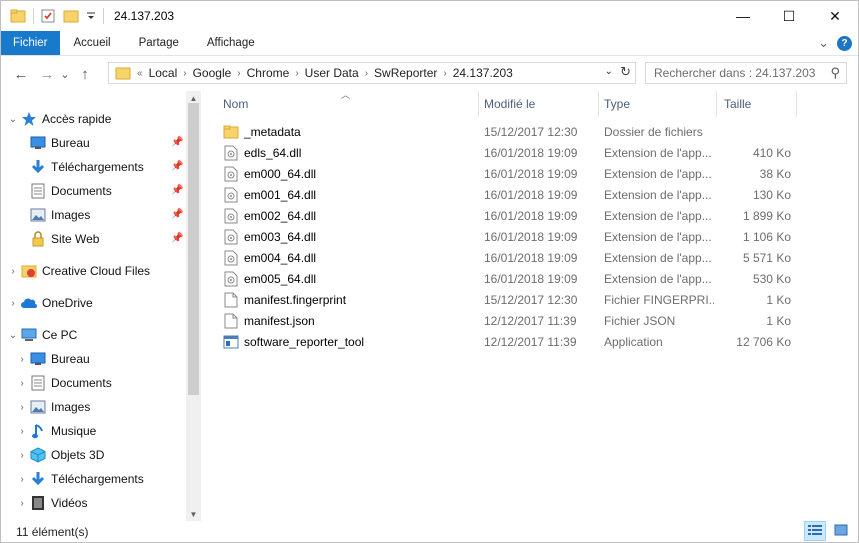 This screenshot has width=859, height=543. I want to click on breadcrumb-local: Local, so click(163, 73).